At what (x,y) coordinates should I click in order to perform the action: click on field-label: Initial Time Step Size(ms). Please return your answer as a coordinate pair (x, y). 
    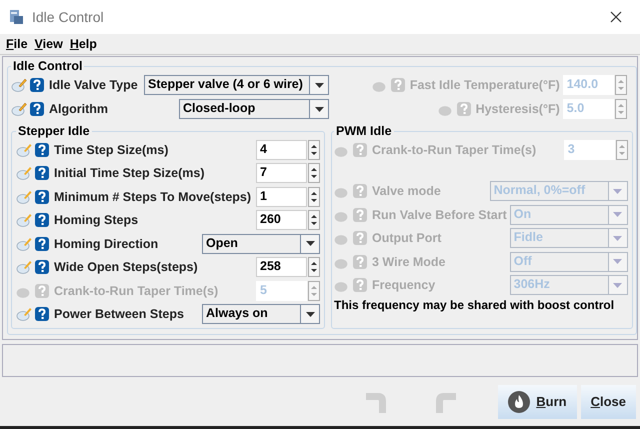
    Looking at the image, I should click on (129, 173).